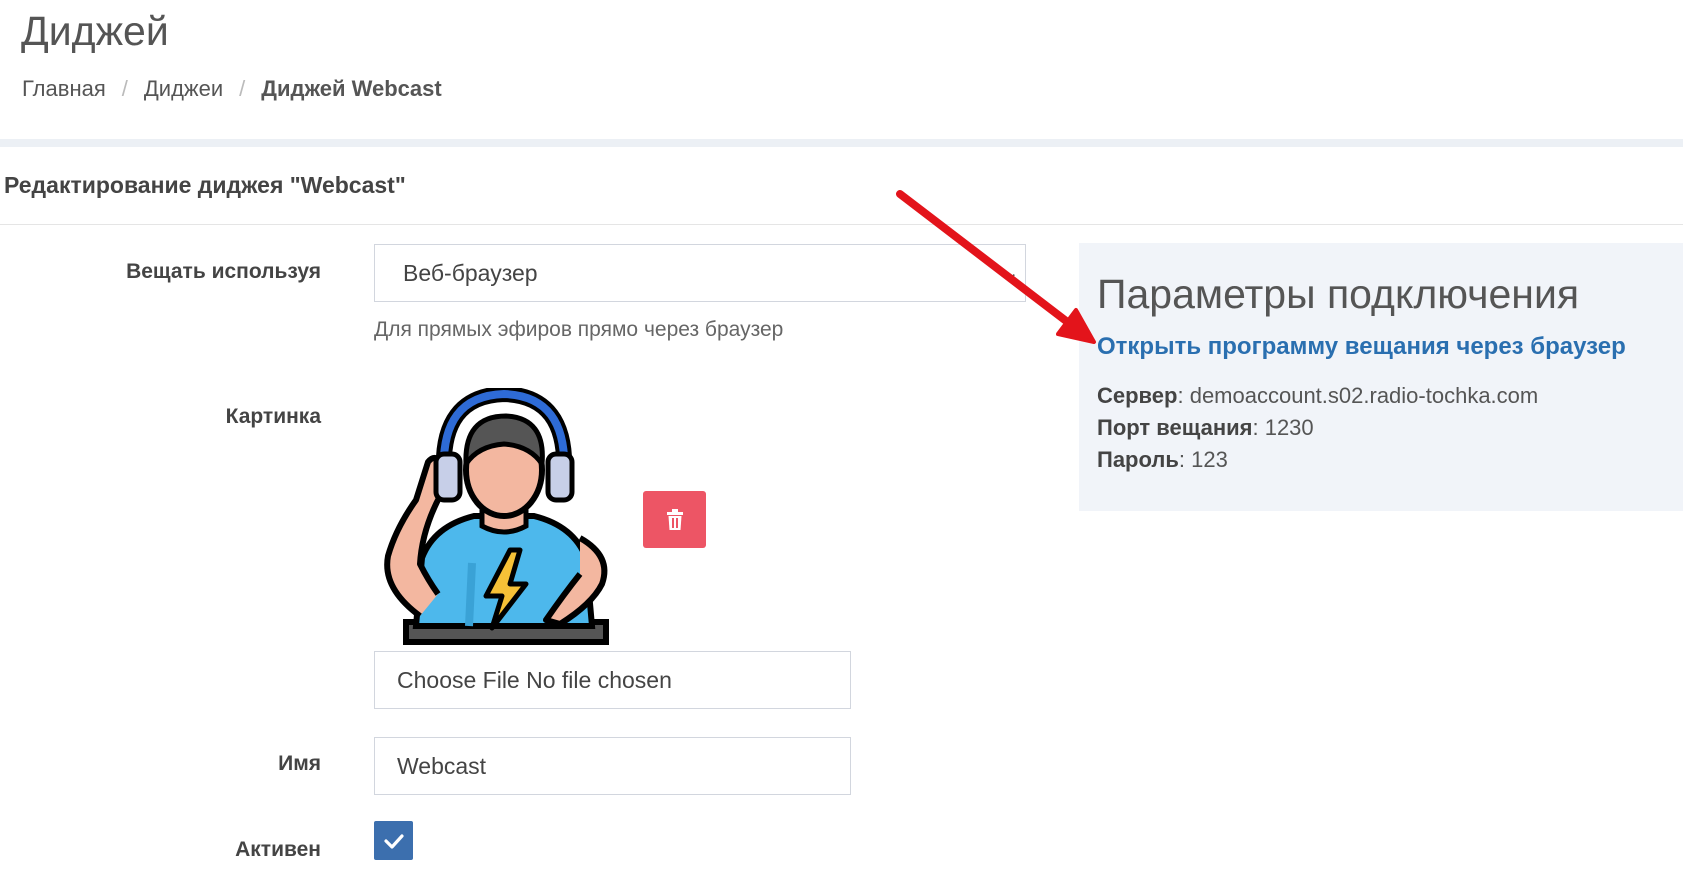 Image resolution: width=1683 pixels, height=880 pixels. I want to click on active-label: Активен, so click(278, 849).